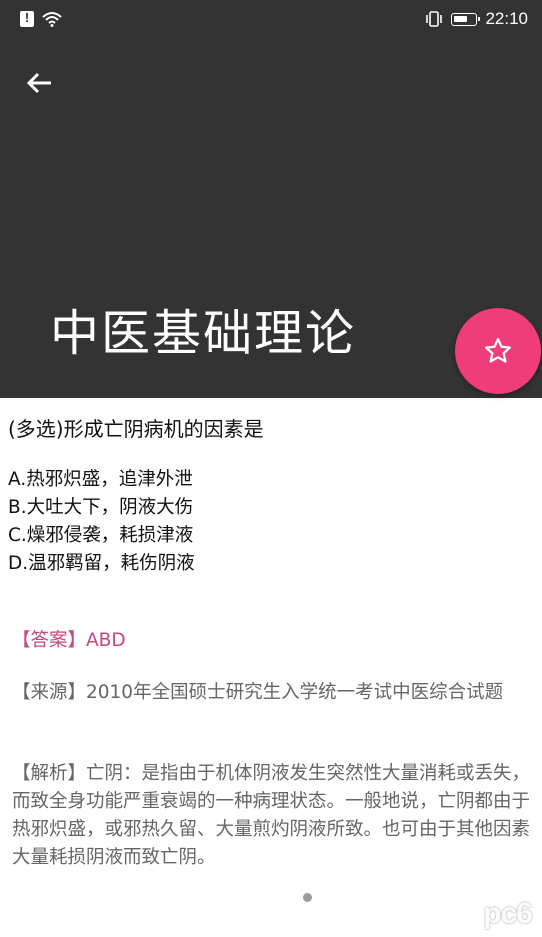  What do you see at coordinates (136, 429) in the screenshot?
I see `question-text: (多选)形成亡阴病机的因素是` at bounding box center [136, 429].